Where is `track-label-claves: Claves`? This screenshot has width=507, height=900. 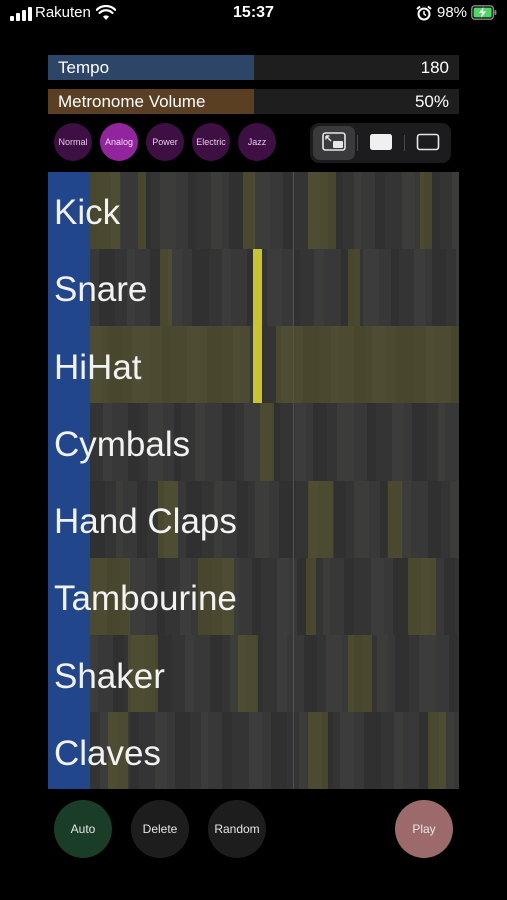 track-label-claves: Claves is located at coordinates (107, 753).